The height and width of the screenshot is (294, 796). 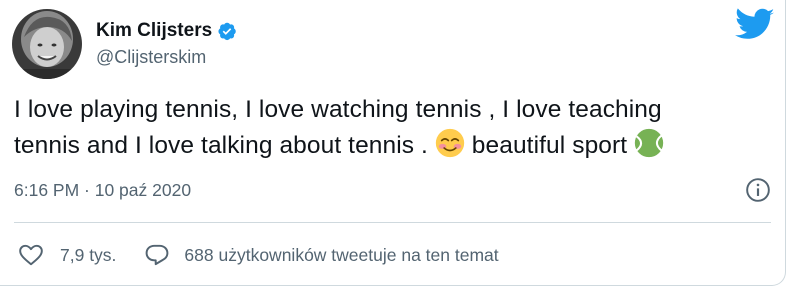 I want to click on avatar, so click(x=47, y=44).